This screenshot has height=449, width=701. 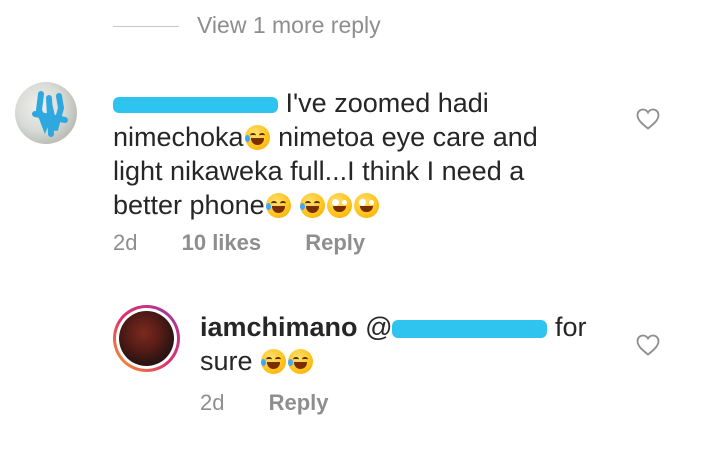 What do you see at coordinates (319, 171) in the screenshot?
I see `comment-line: light nikaweka full...I think I need a` at bounding box center [319, 171].